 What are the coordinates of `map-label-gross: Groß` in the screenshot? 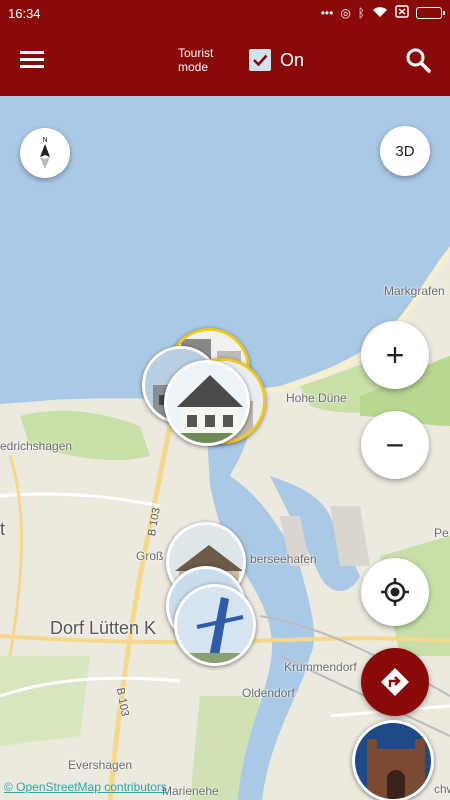 It's located at (150, 556).